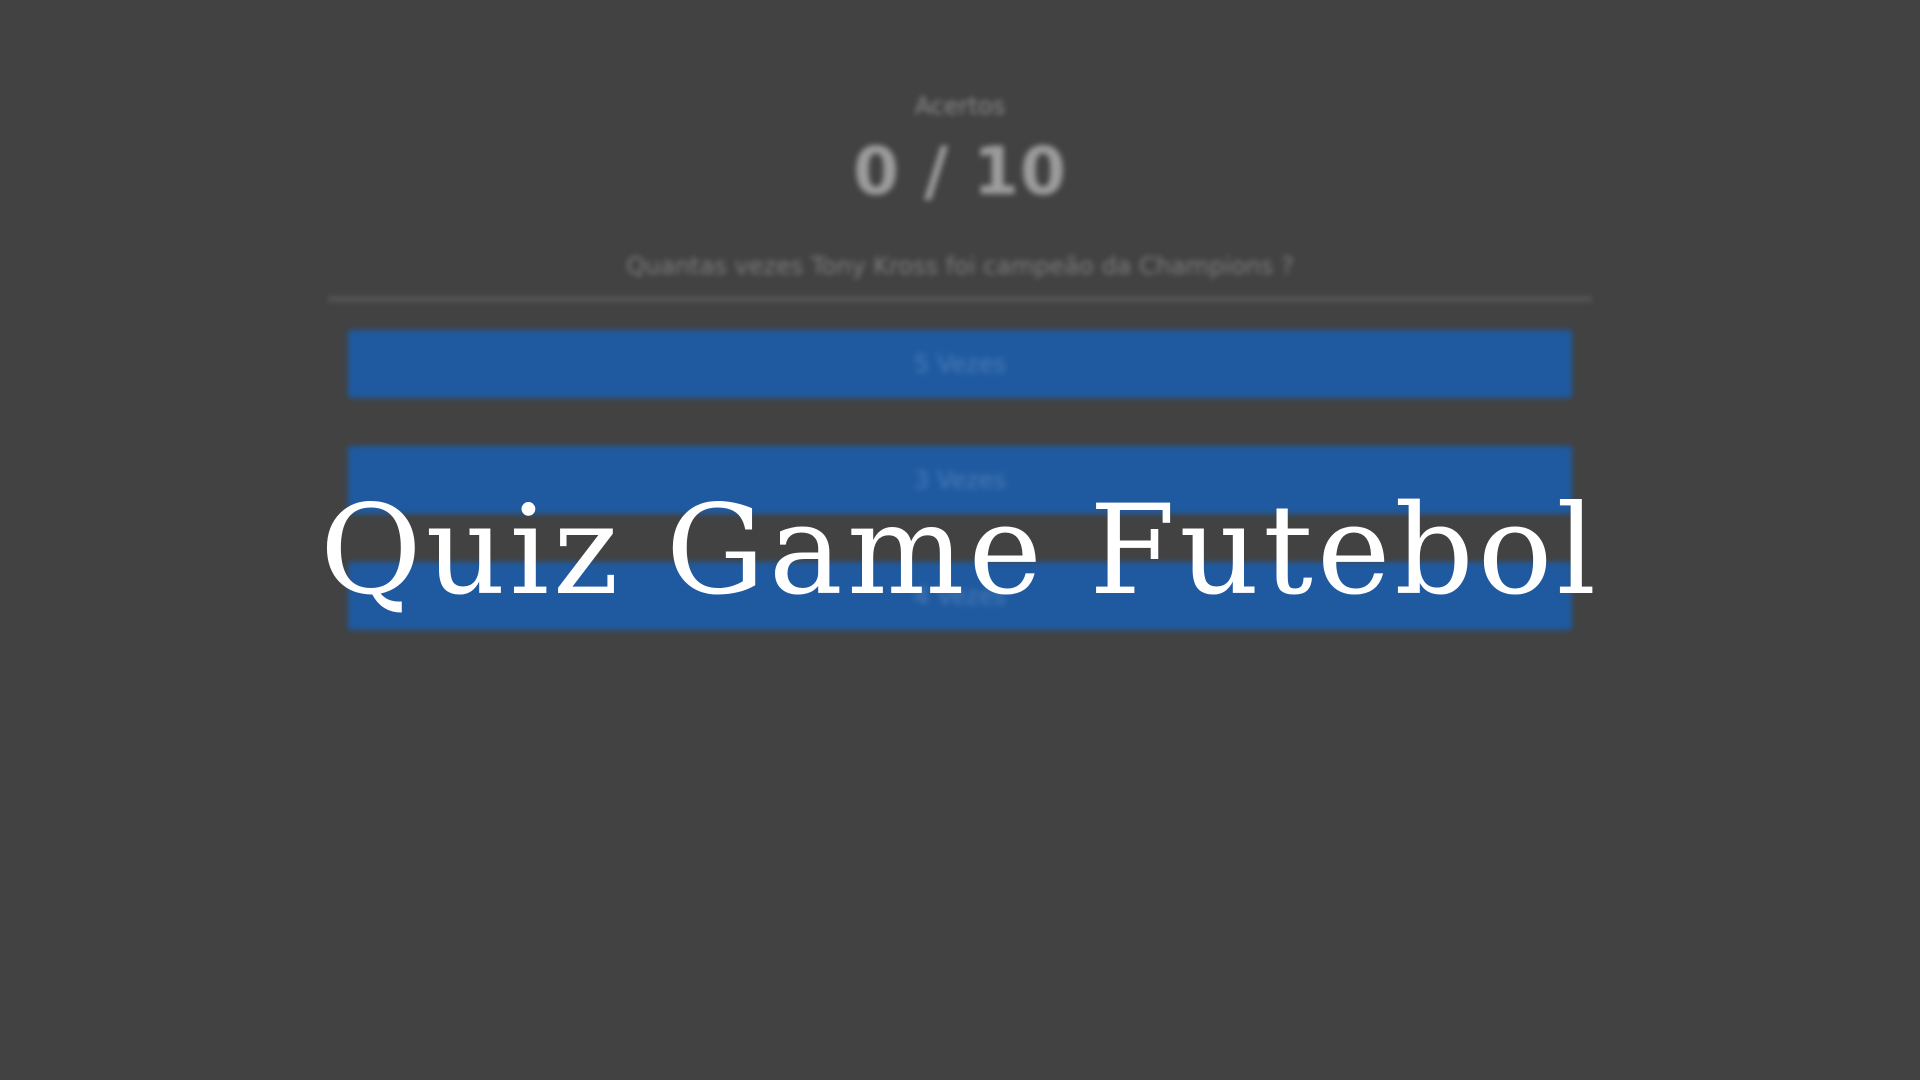 This screenshot has width=1920, height=1080. Describe the element at coordinates (960, 551) in the screenshot. I see `game-title: Quiz Game Futebol` at that location.